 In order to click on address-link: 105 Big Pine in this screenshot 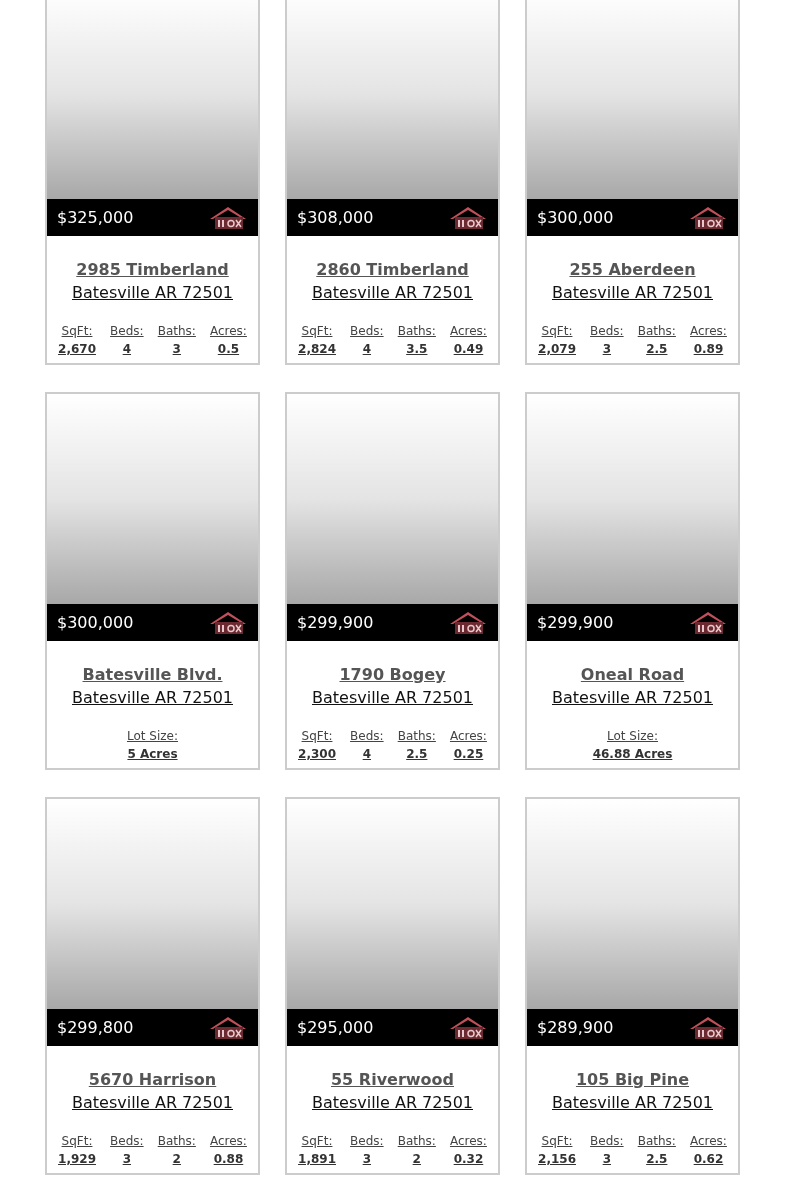, I will do `click(632, 1079)`.